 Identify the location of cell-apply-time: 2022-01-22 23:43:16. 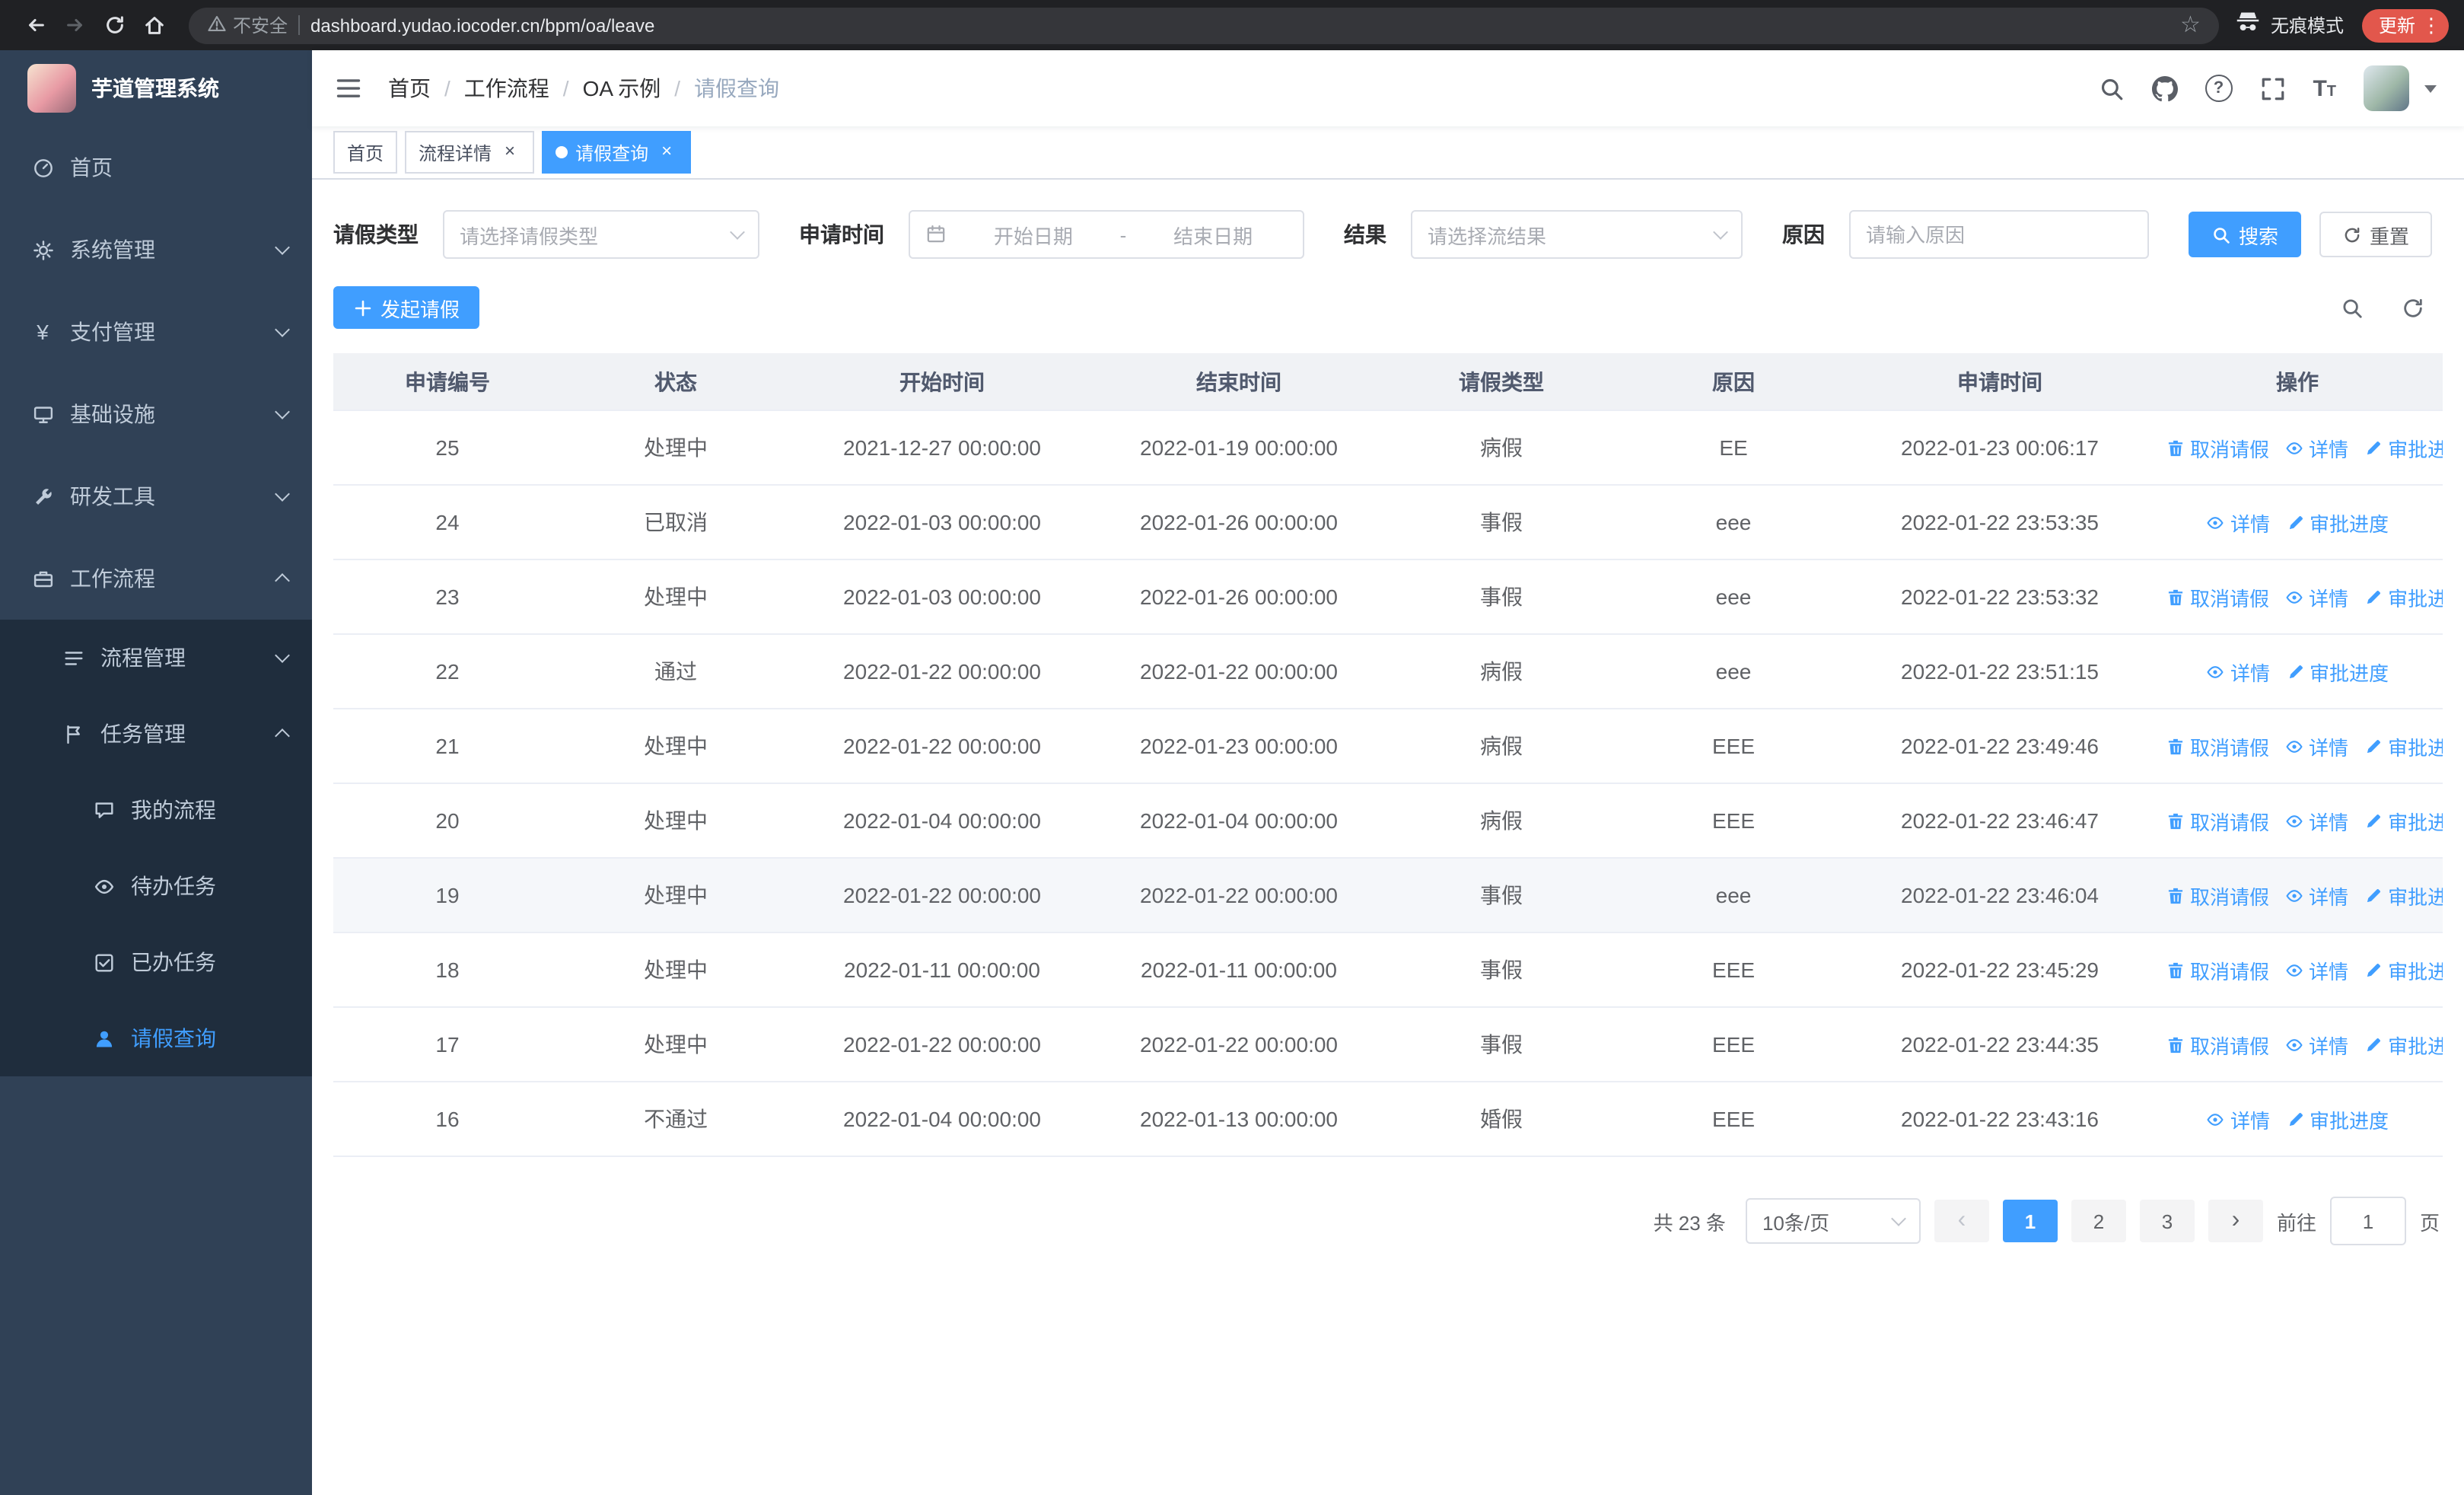
(2000, 1119).